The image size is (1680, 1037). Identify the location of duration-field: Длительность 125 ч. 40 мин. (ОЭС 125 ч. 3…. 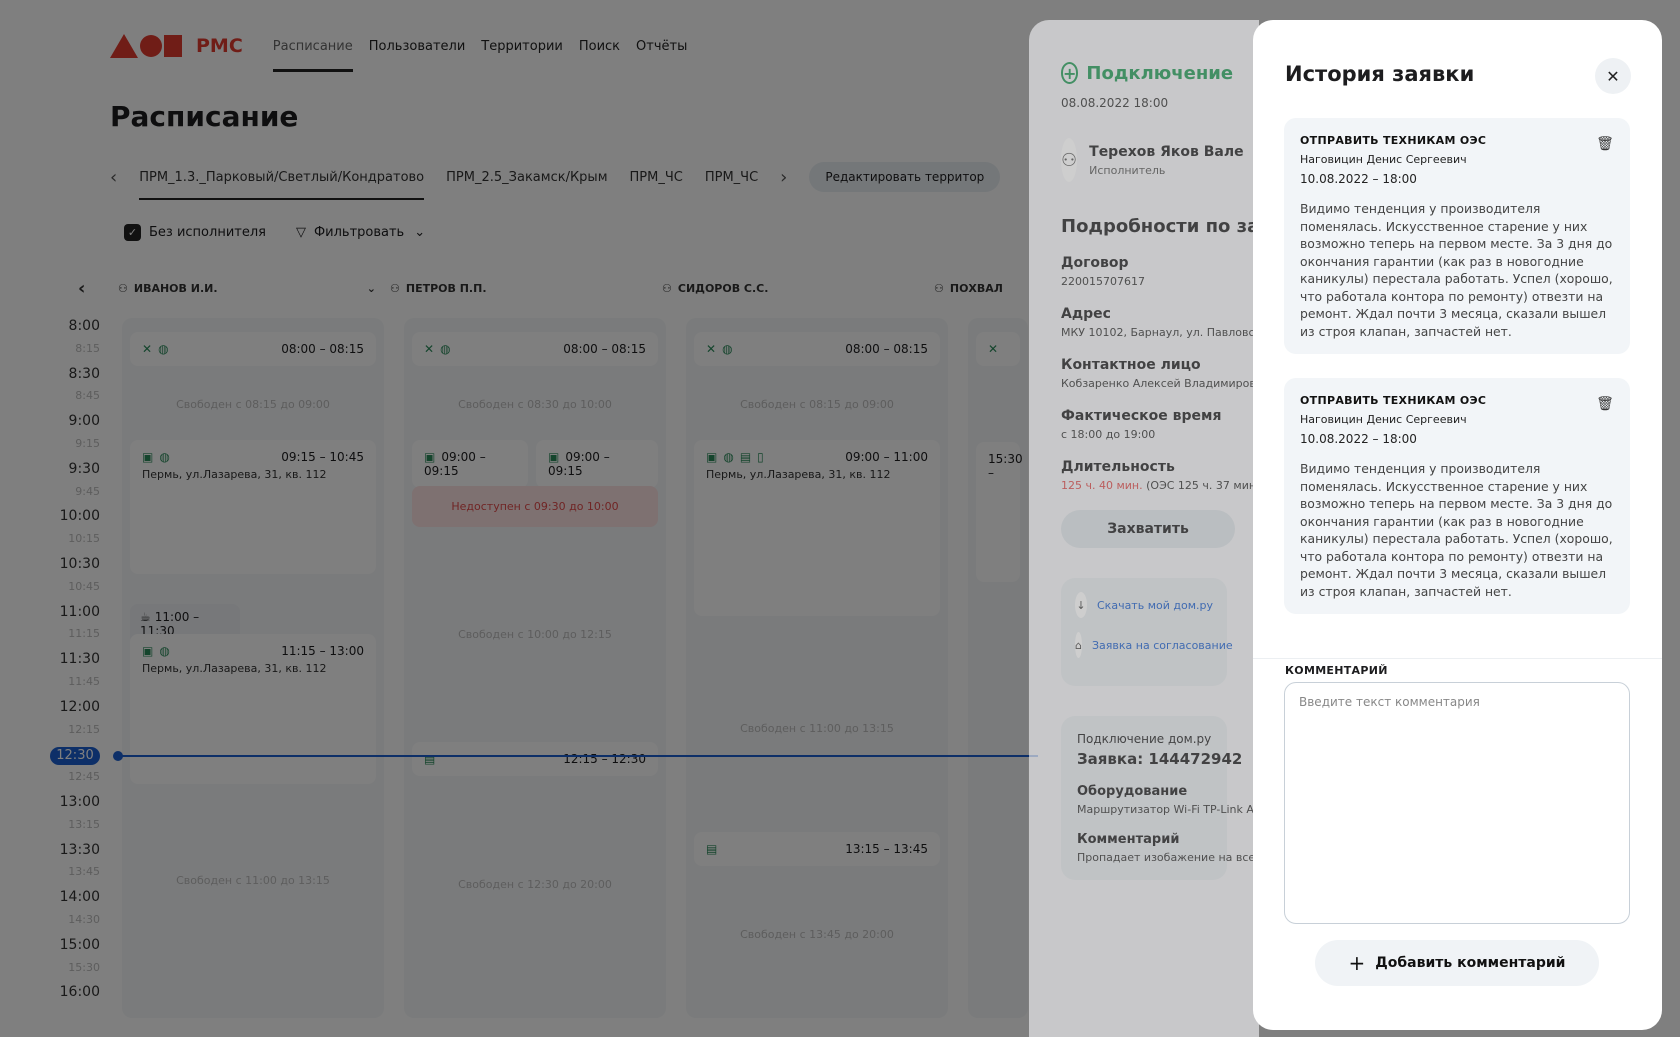
(1160, 475).